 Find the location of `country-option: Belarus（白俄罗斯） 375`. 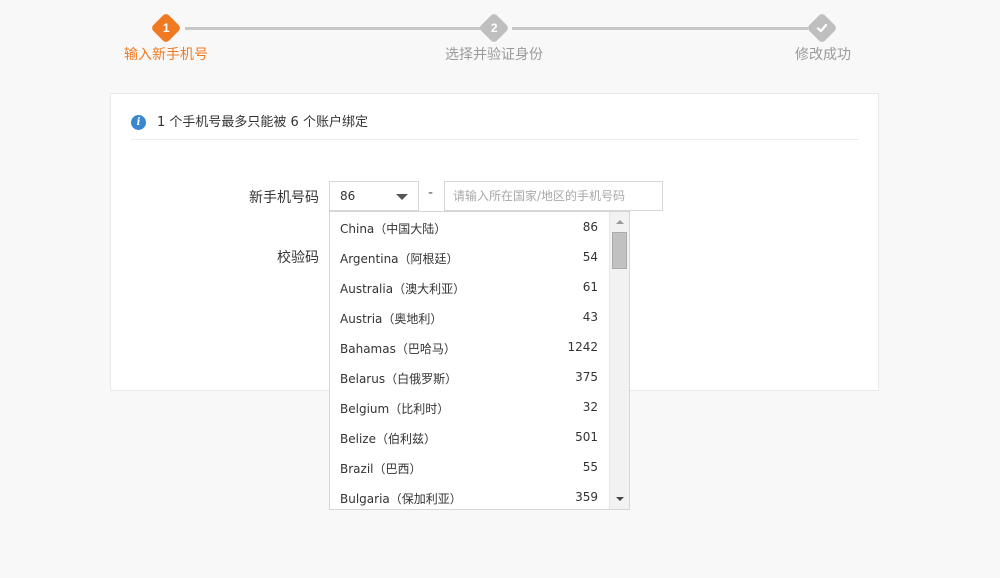

country-option: Belarus（白俄罗斯） 375 is located at coordinates (469, 377).